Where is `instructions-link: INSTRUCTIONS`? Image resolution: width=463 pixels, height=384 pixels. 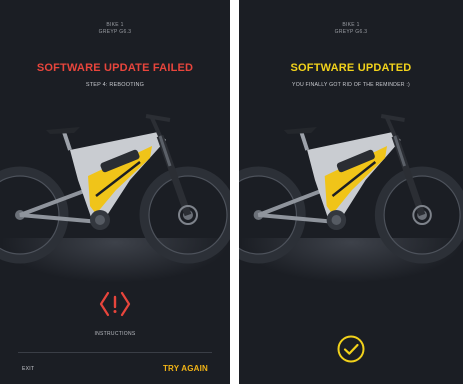 instructions-link: INSTRUCTIONS is located at coordinates (115, 334).